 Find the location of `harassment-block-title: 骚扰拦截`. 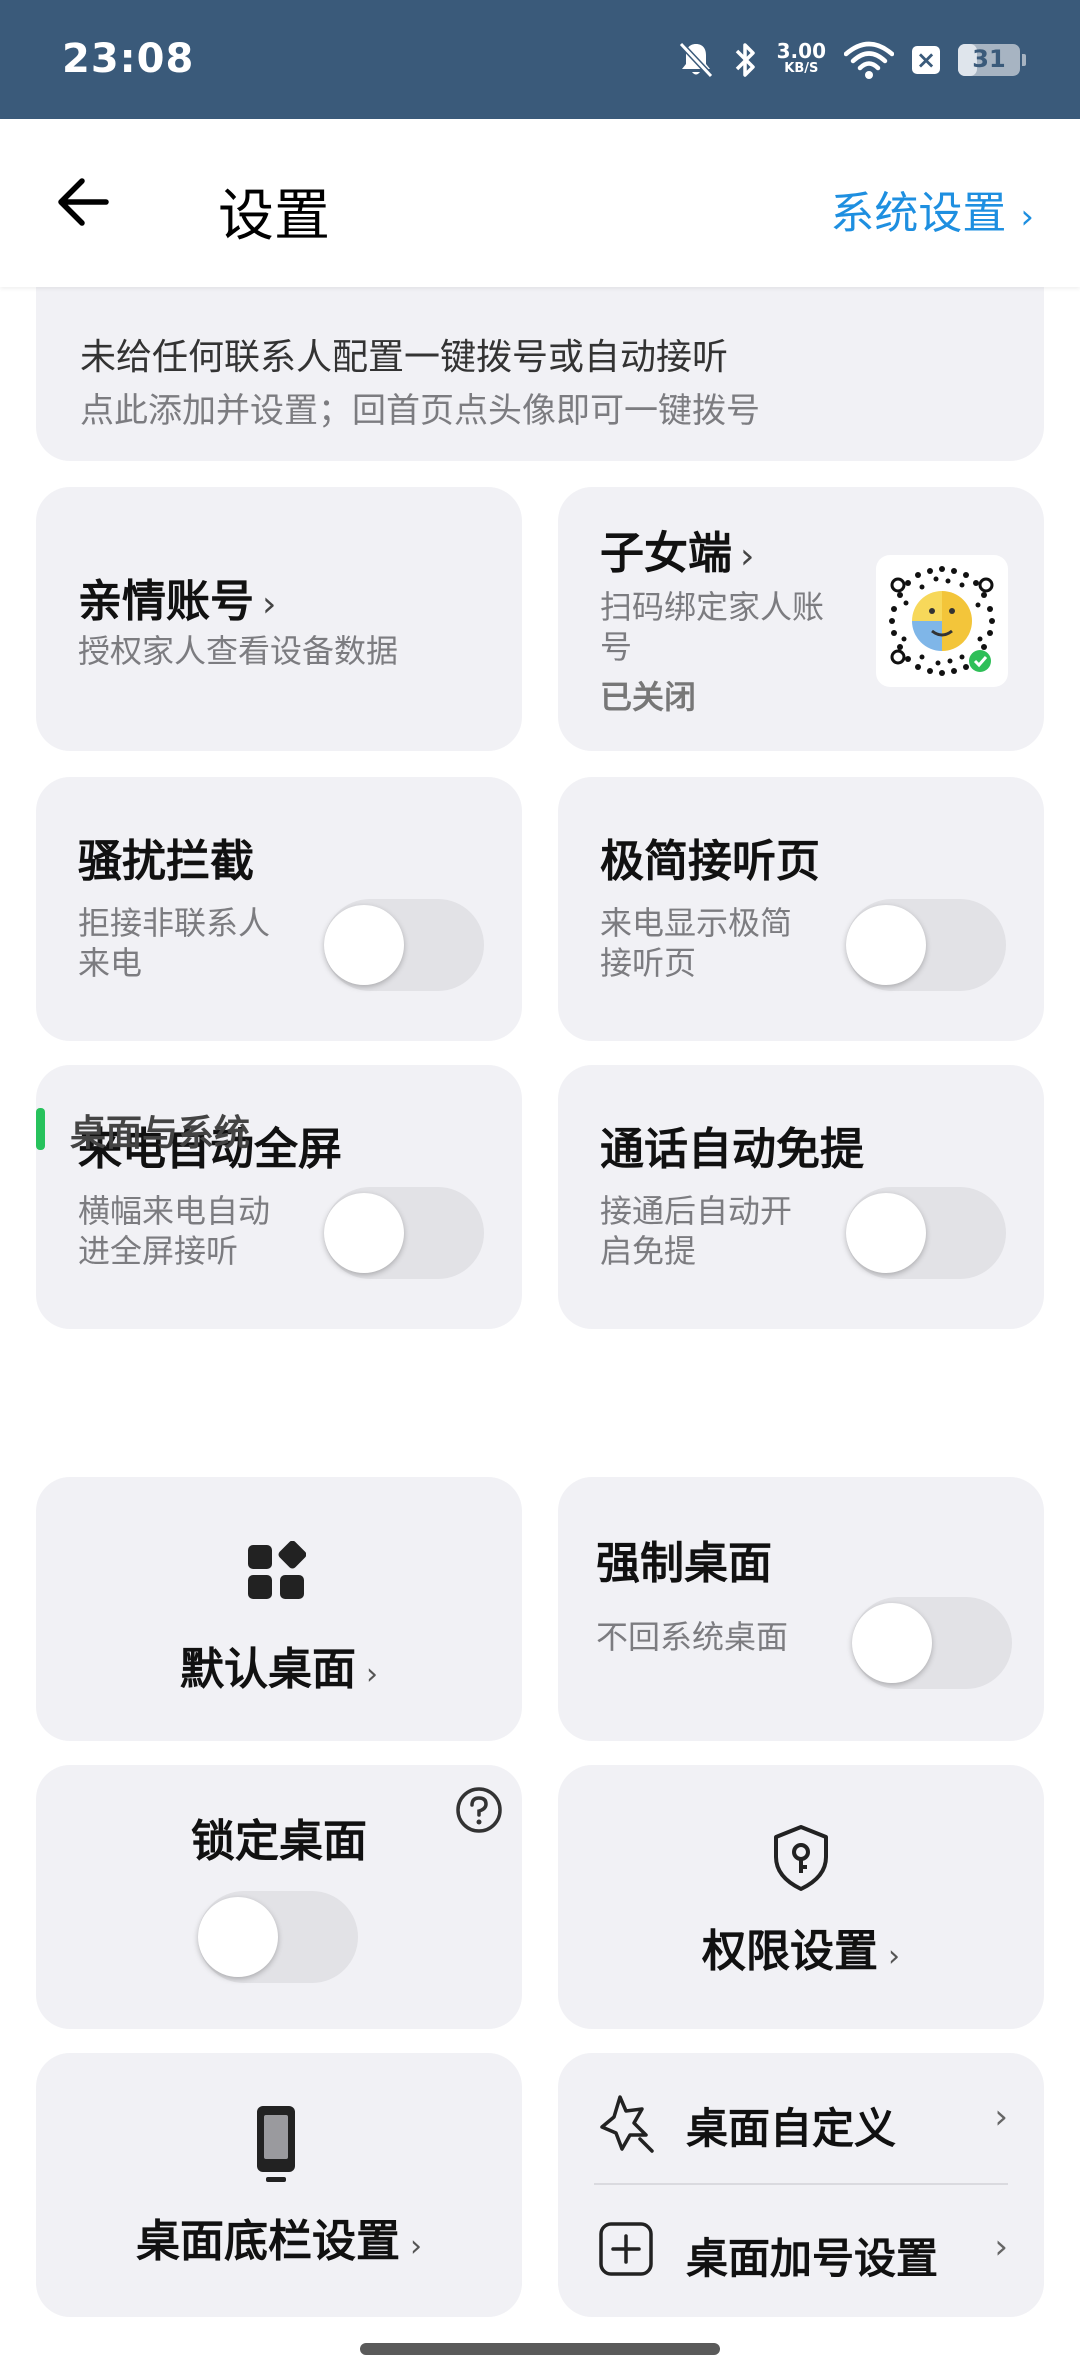

harassment-block-title: 骚扰拦截 is located at coordinates (166, 861).